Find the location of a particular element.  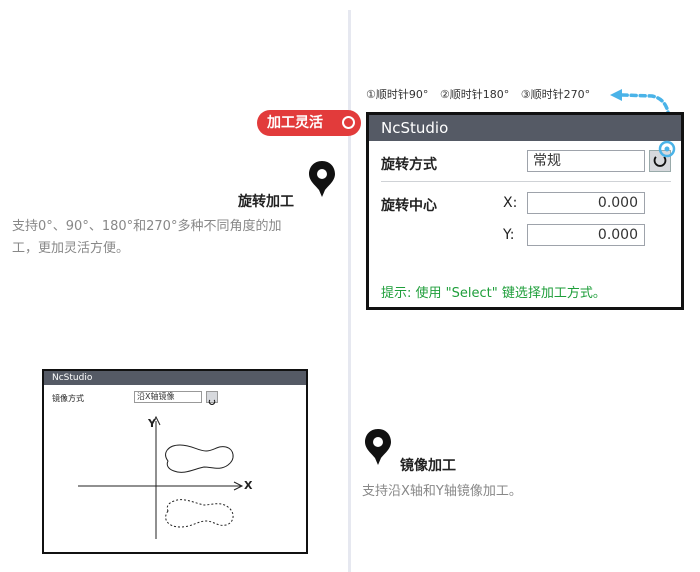

badge-label: 加工灵活 is located at coordinates (295, 123).